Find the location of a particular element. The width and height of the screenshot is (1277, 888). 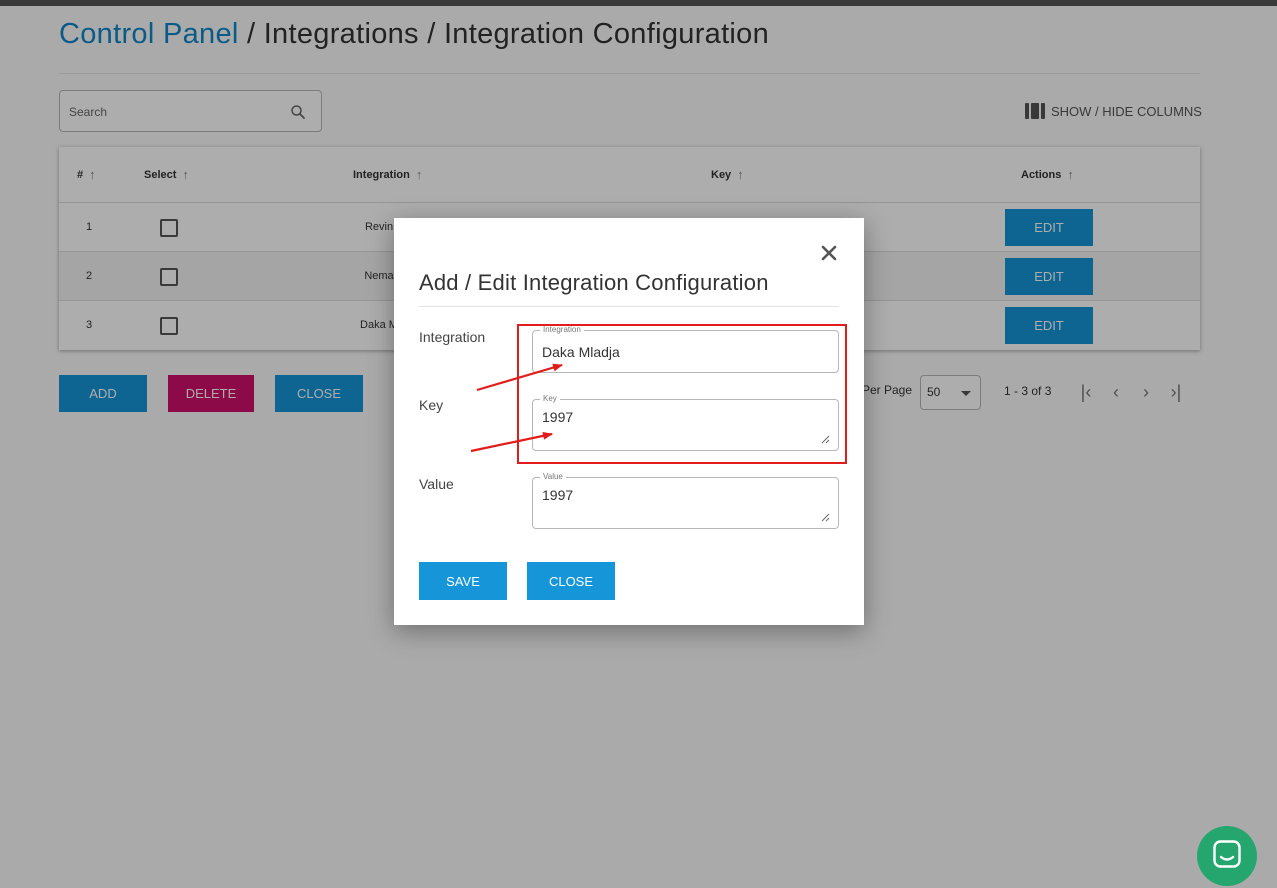

annotation-highlight-box is located at coordinates (682, 394).